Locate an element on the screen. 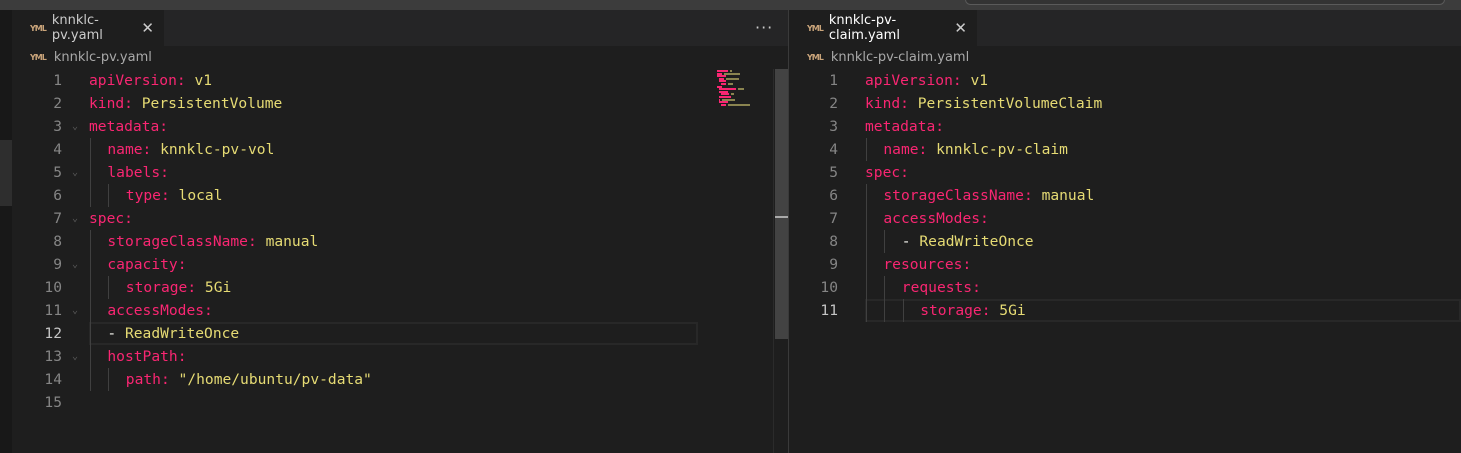  yaml-value: knnklc-pv-vol is located at coordinates (217, 149).